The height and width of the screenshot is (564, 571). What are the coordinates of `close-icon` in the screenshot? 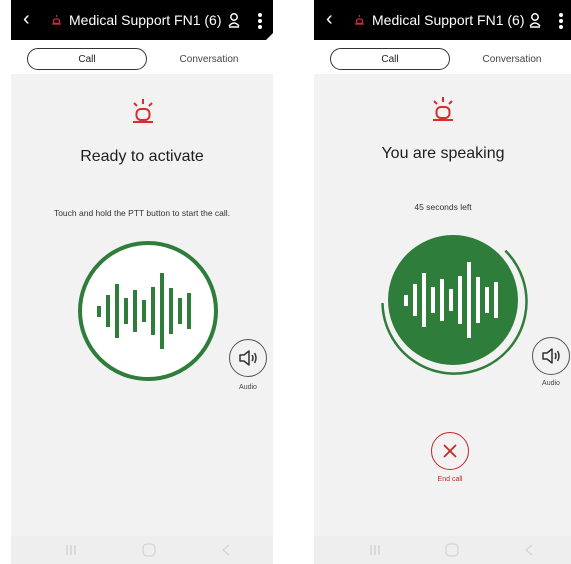 It's located at (450, 451).